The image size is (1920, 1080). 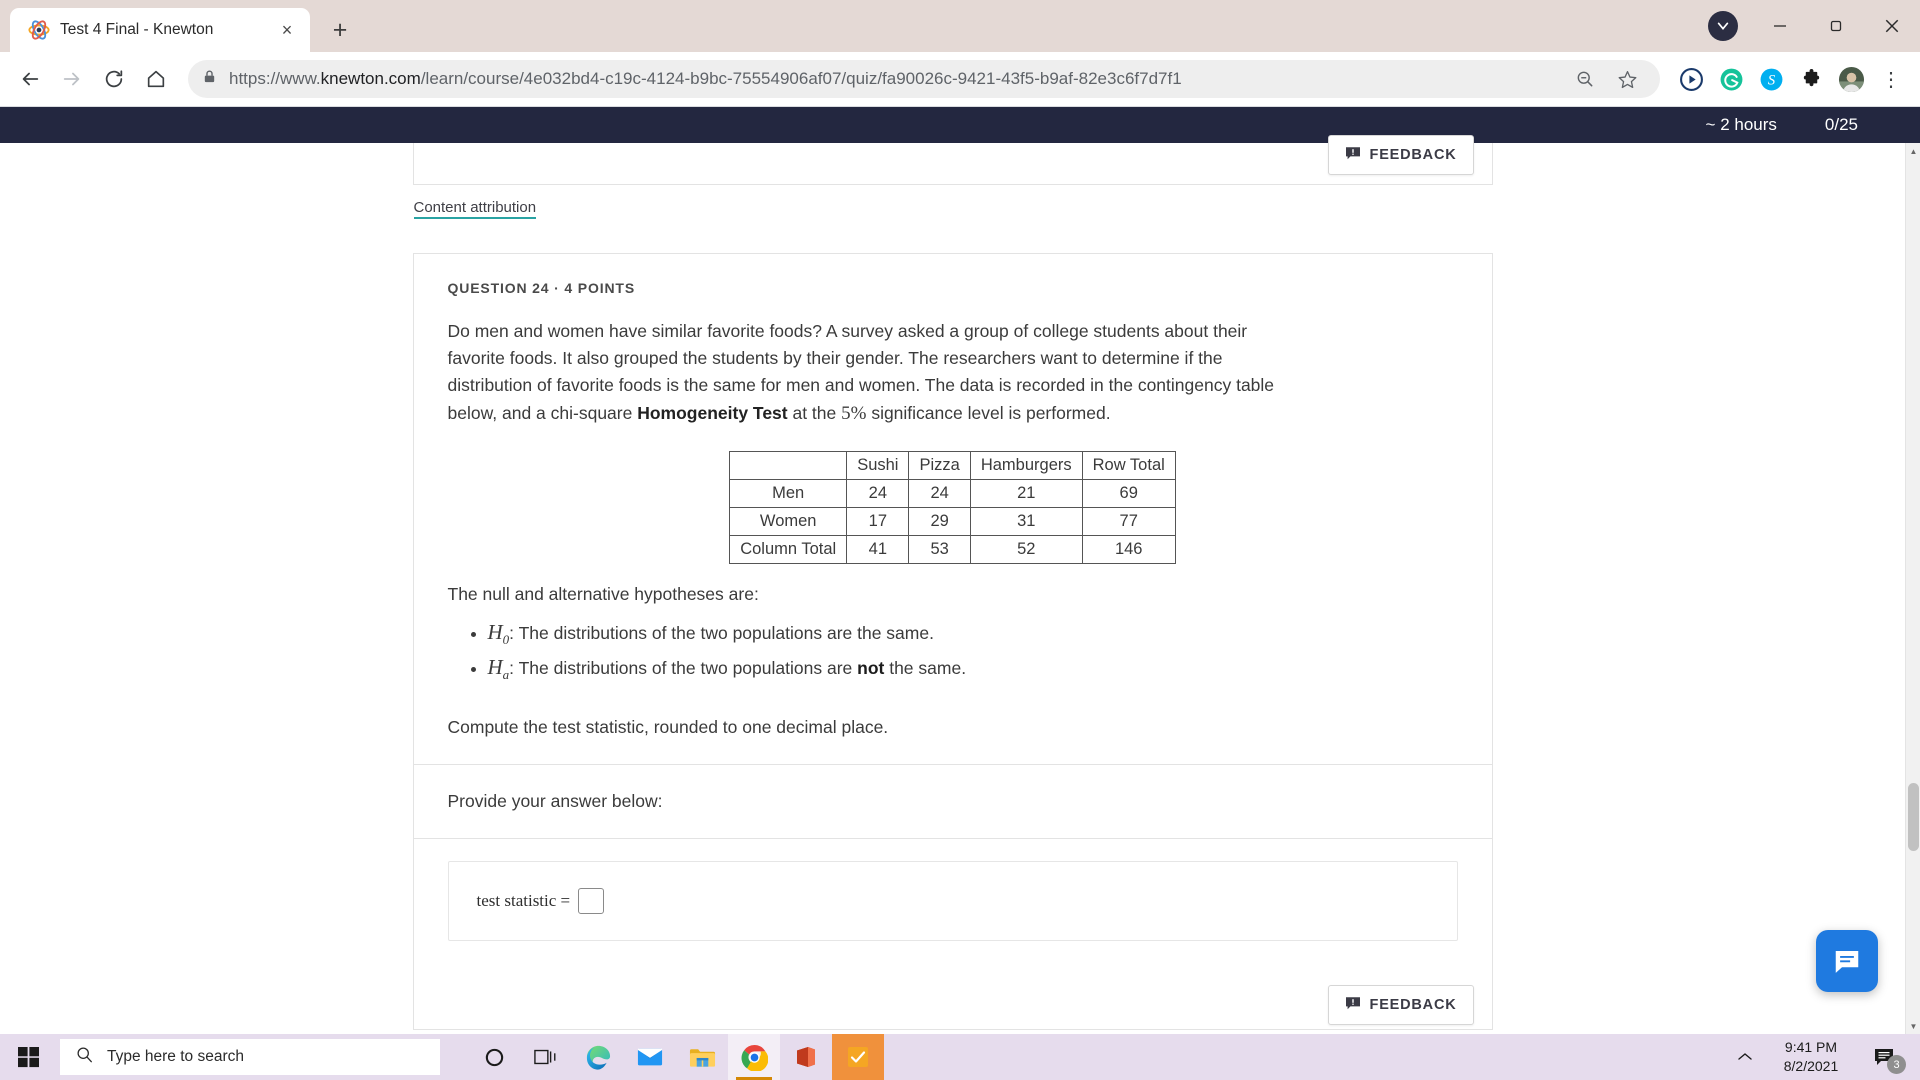 What do you see at coordinates (952, 465) in the screenshot?
I see `table-header-row: Sushi Pizza Hamburgers Row Total` at bounding box center [952, 465].